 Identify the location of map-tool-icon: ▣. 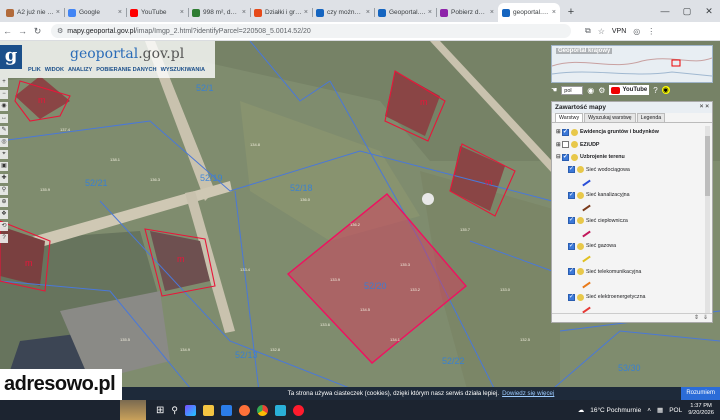
(4, 166).